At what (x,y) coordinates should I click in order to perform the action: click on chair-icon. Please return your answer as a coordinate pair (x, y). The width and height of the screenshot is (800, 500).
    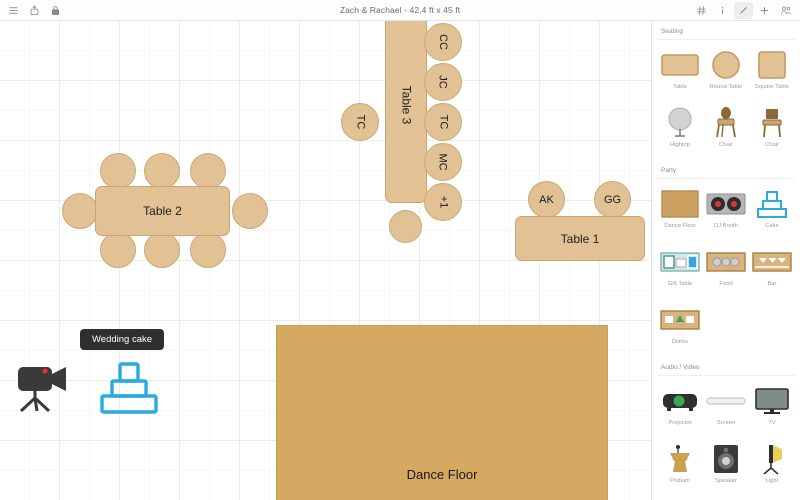
    Looking at the image, I should click on (726, 123).